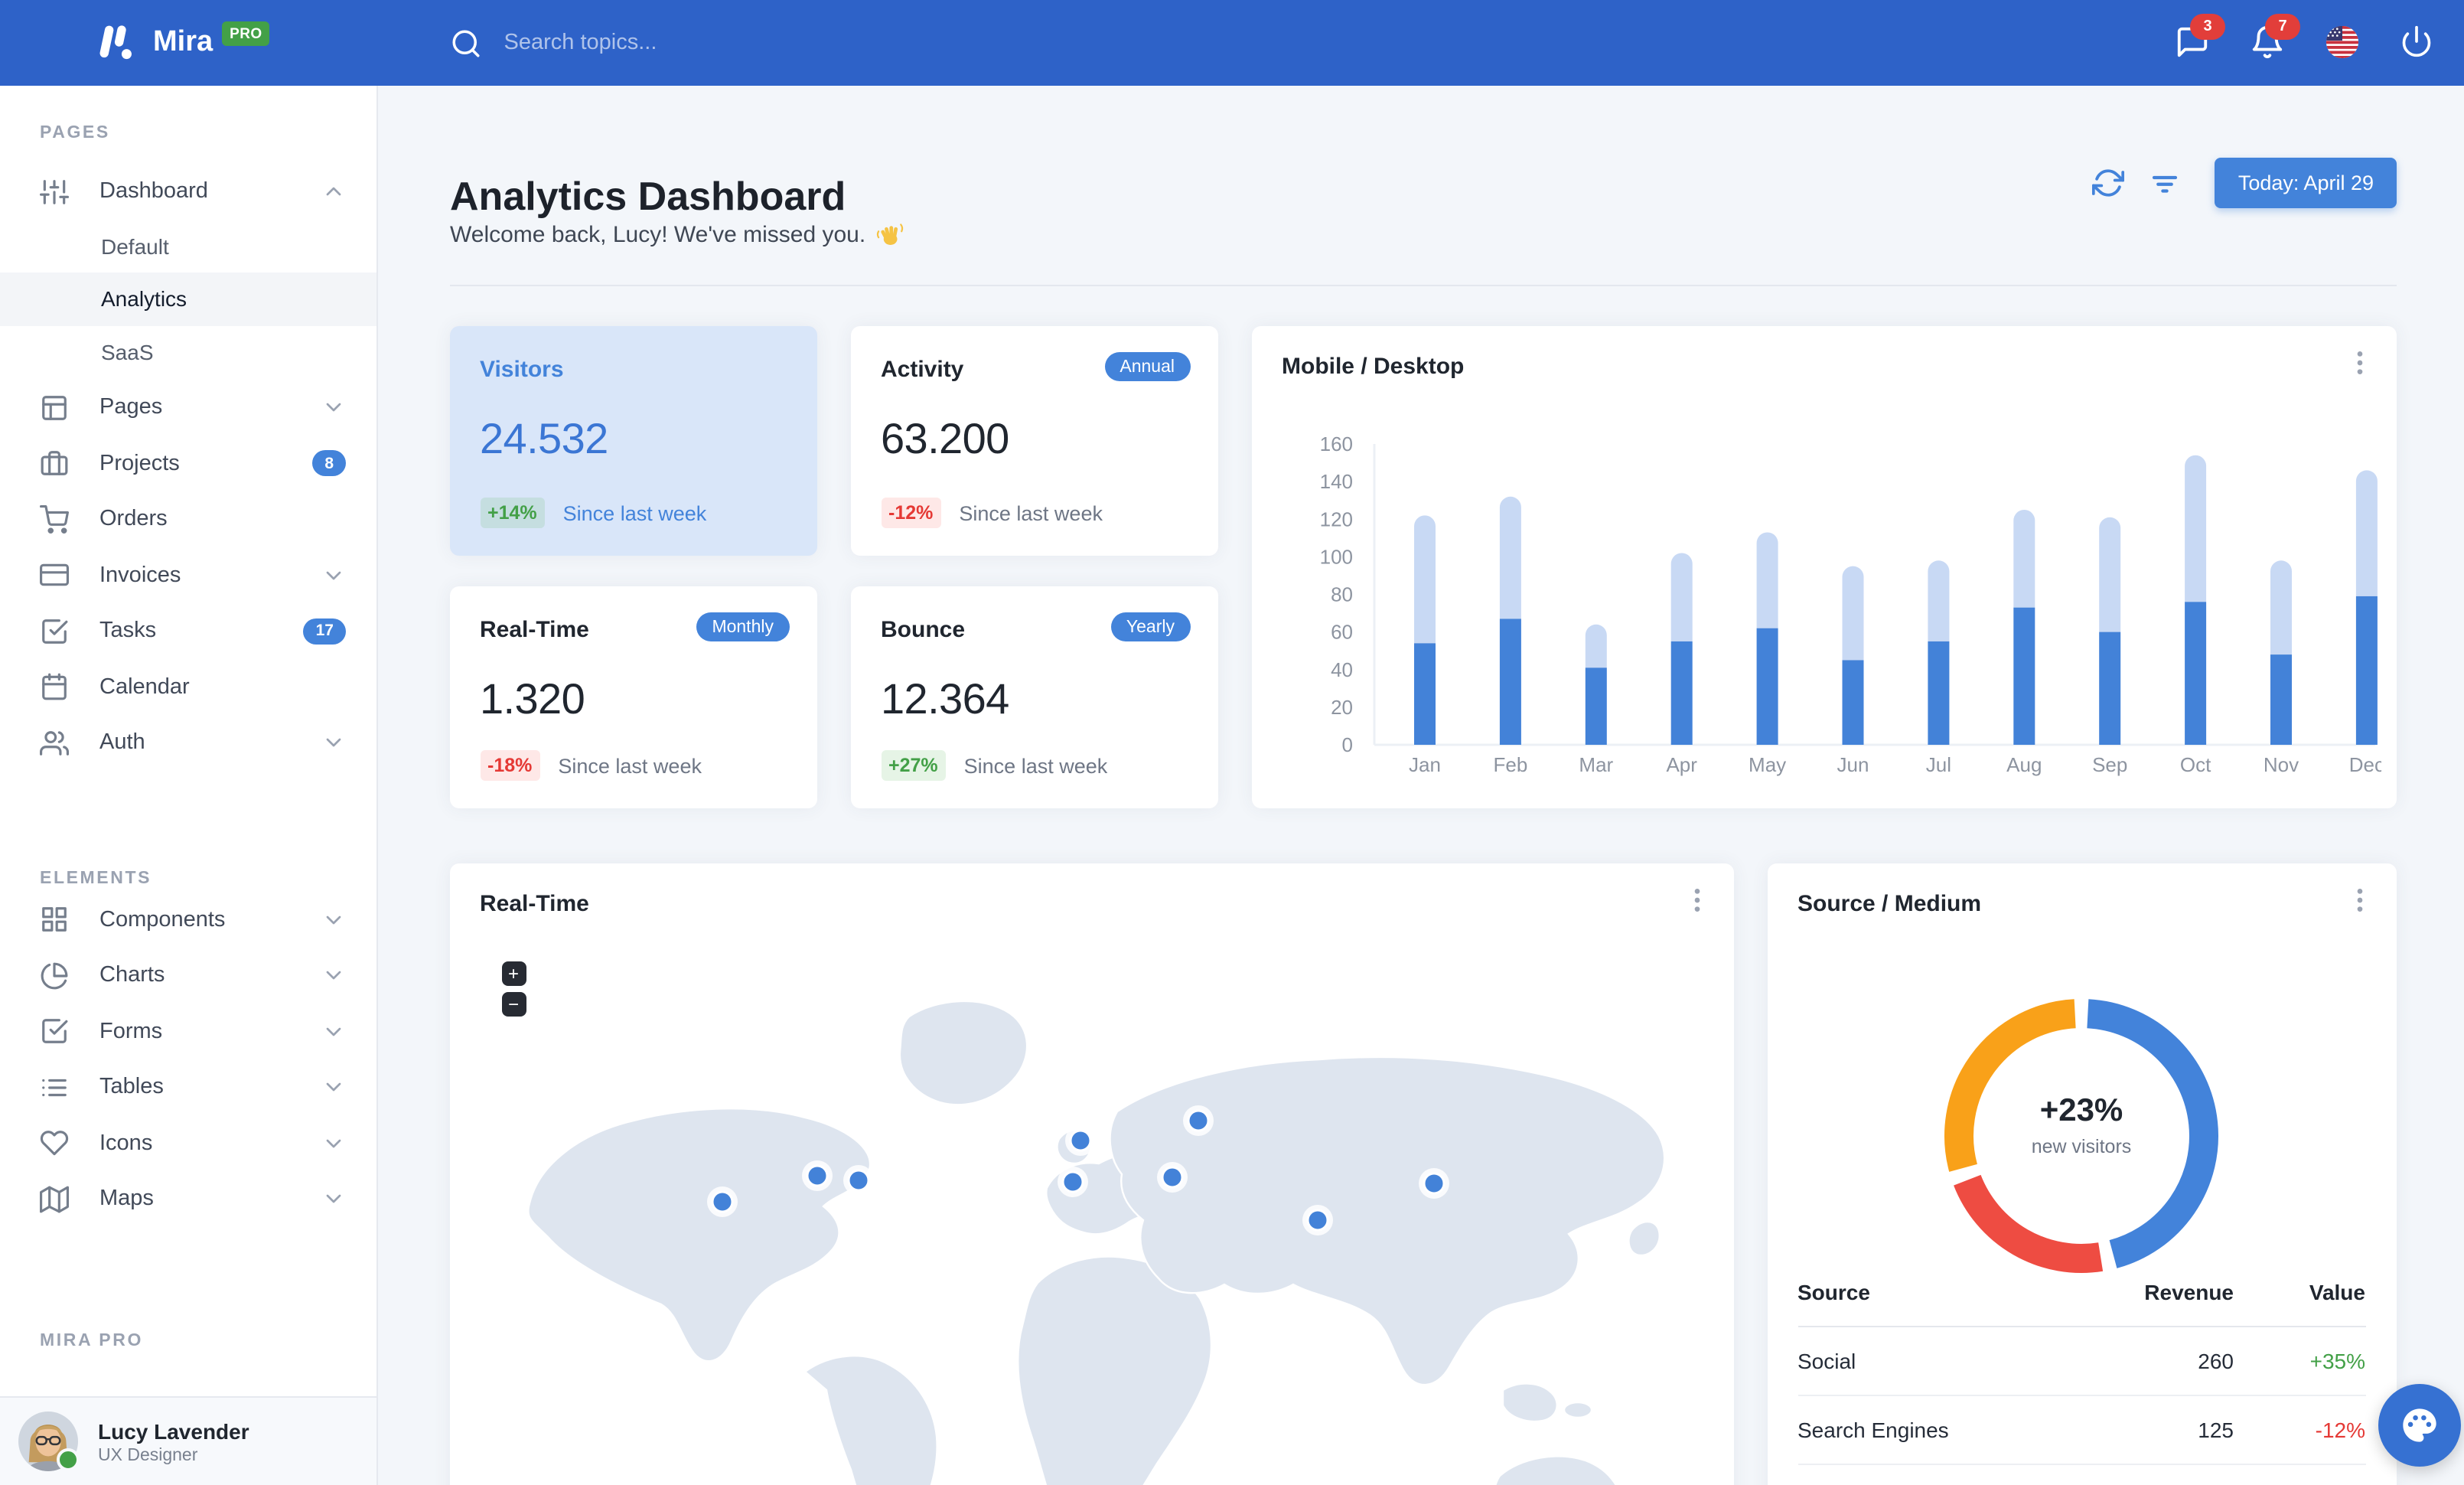 The height and width of the screenshot is (1485, 2464). Describe the element at coordinates (2343, 42) in the screenshot. I see `language-flag-us` at that location.